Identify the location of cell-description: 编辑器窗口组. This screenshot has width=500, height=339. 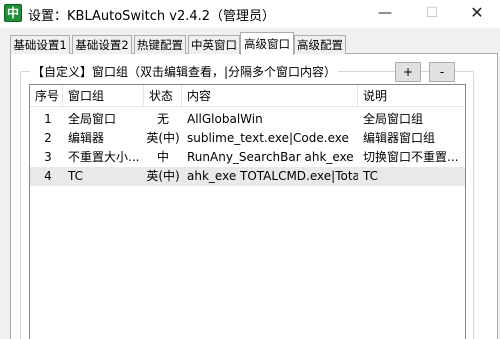
(399, 138).